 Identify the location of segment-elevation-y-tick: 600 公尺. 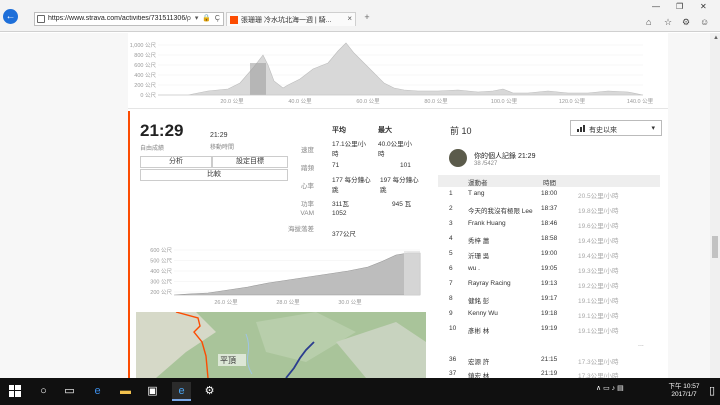
(161, 250).